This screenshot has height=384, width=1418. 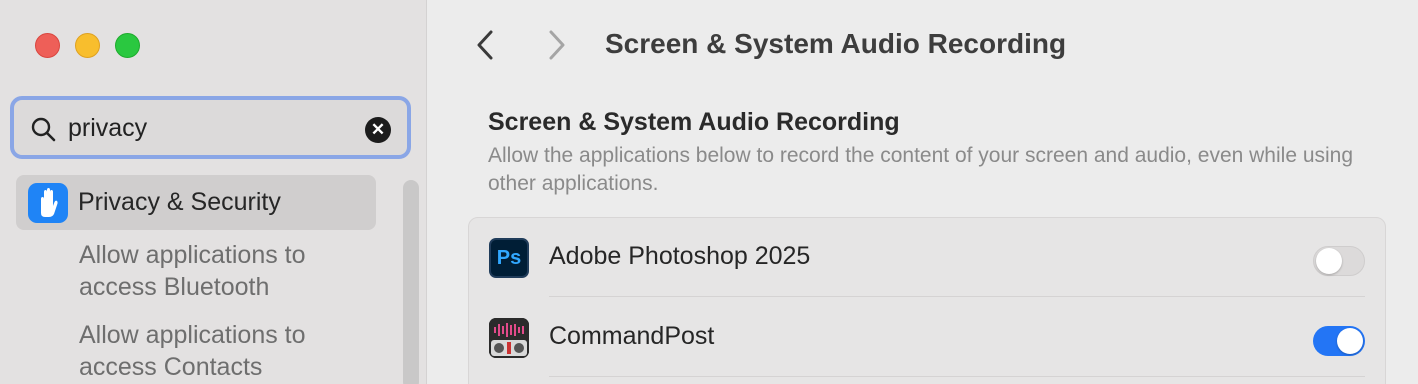 I want to click on close-window-button, so click(x=47, y=45).